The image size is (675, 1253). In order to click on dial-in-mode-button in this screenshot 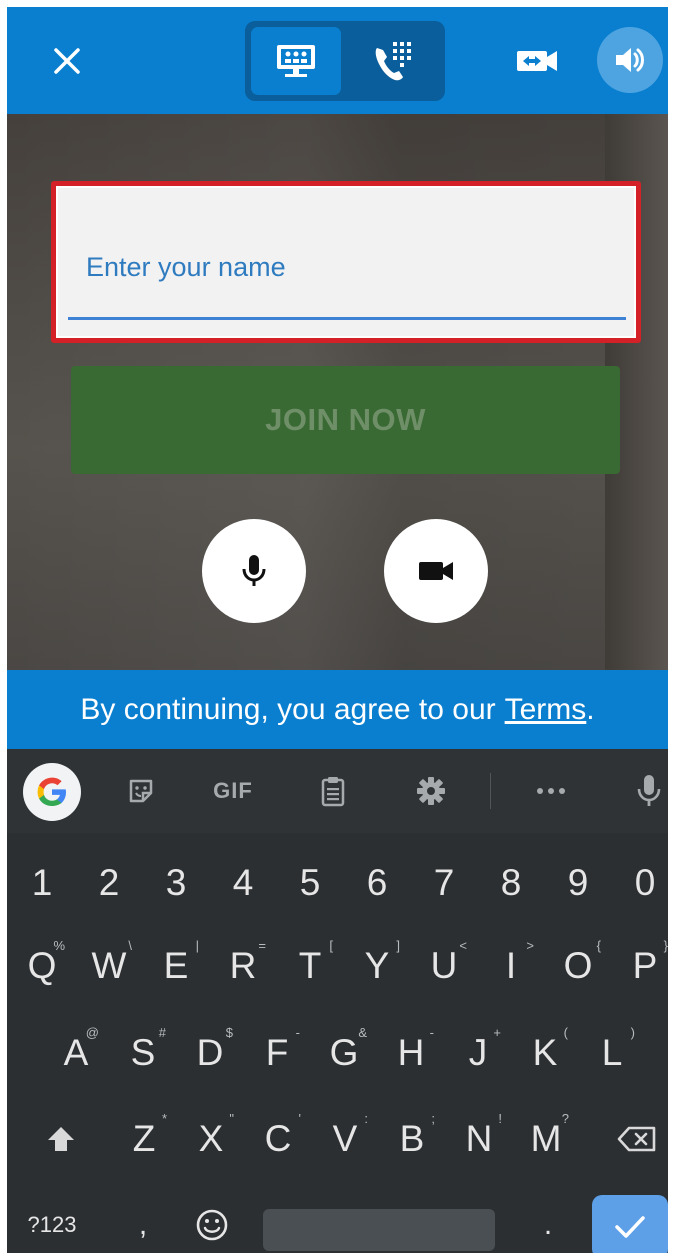, I will do `click(394, 61)`.